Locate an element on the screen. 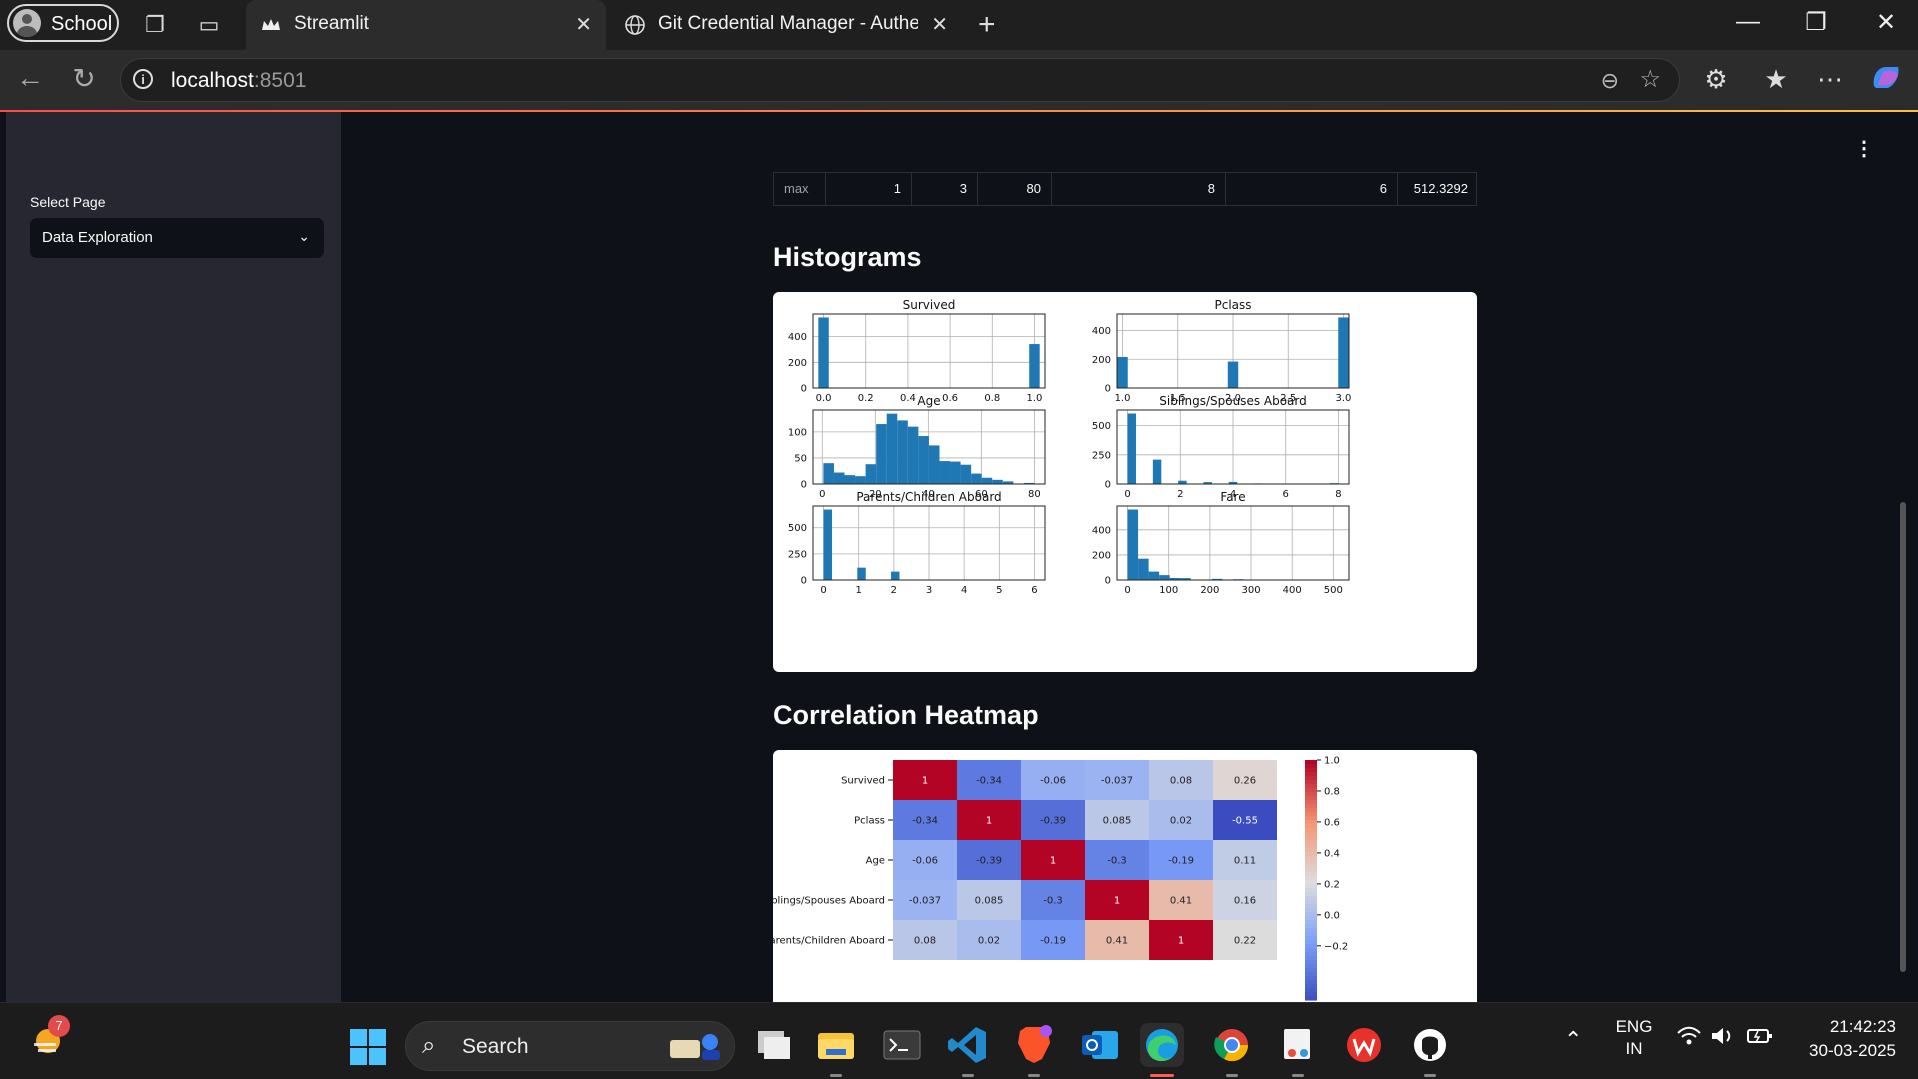  vertical-tabs-icon: ▭ is located at coordinates (209, 25).